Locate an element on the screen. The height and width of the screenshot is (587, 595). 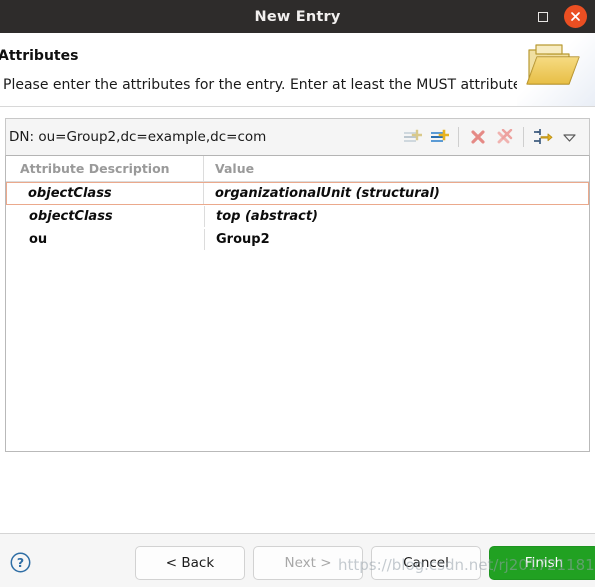
view-menu-chevron-icon is located at coordinates (569, 137).